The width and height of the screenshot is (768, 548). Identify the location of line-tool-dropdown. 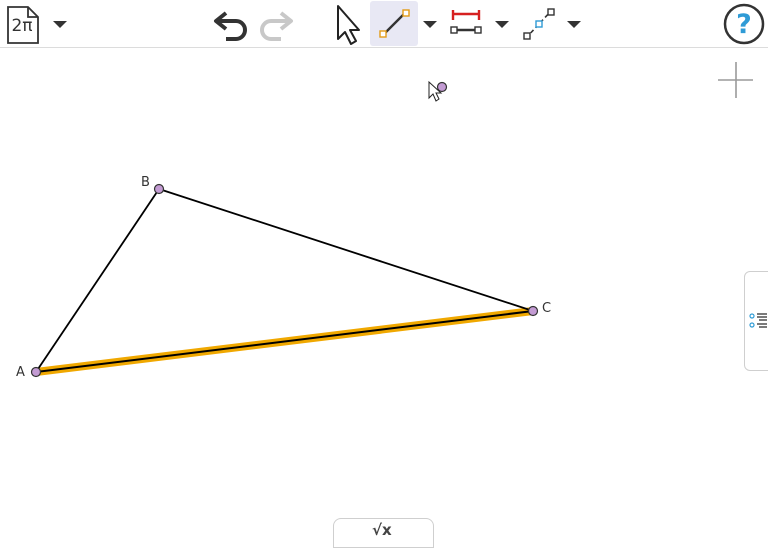
(574, 24).